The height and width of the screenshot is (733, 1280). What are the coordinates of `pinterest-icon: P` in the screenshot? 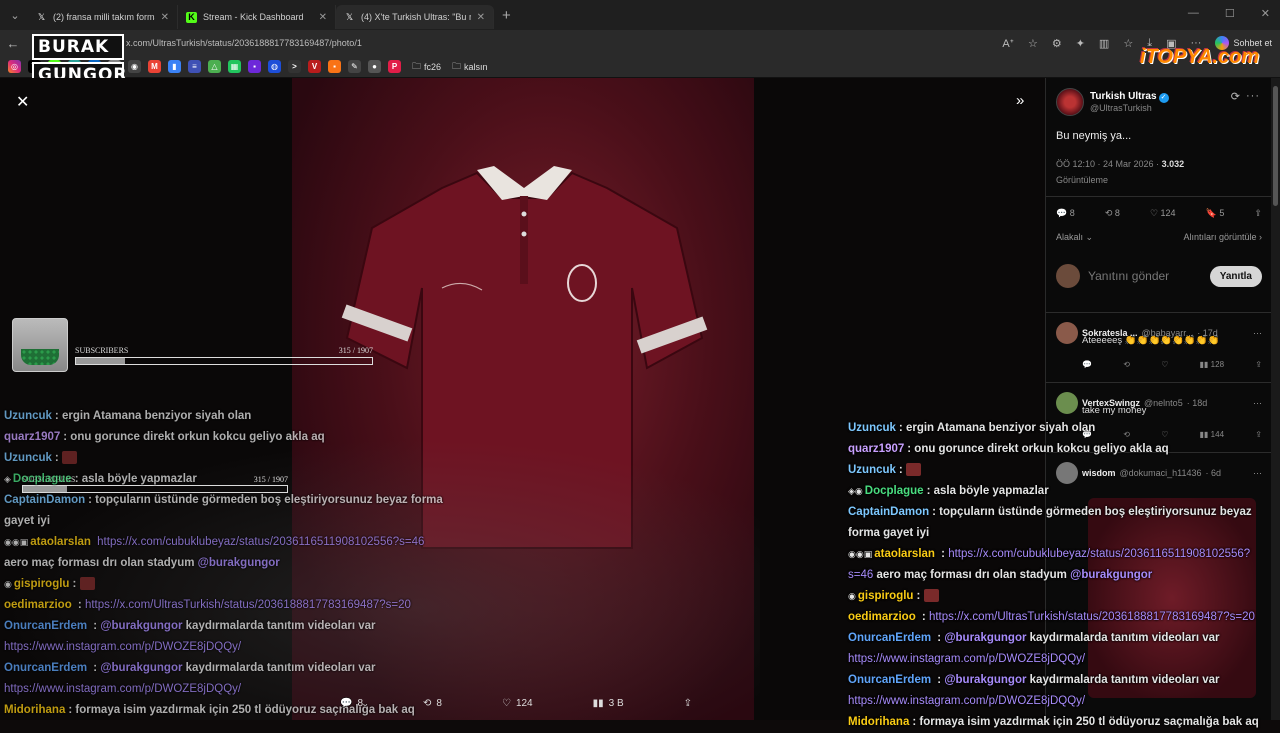 It's located at (394, 66).